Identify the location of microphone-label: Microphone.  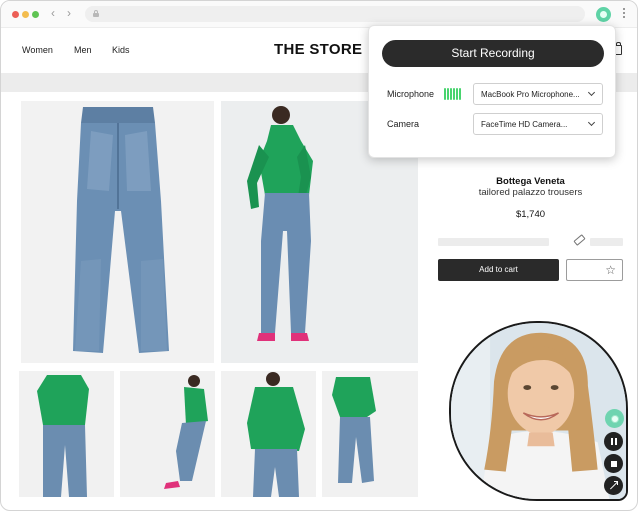
(411, 94).